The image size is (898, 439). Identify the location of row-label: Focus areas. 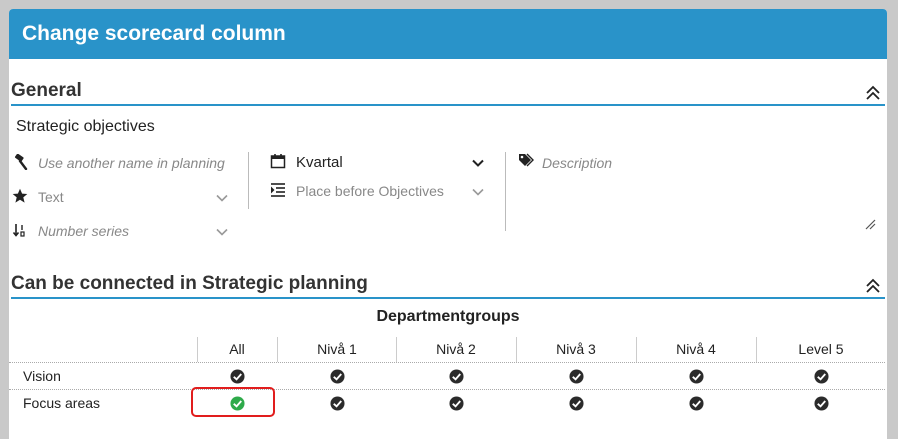
(62, 403).